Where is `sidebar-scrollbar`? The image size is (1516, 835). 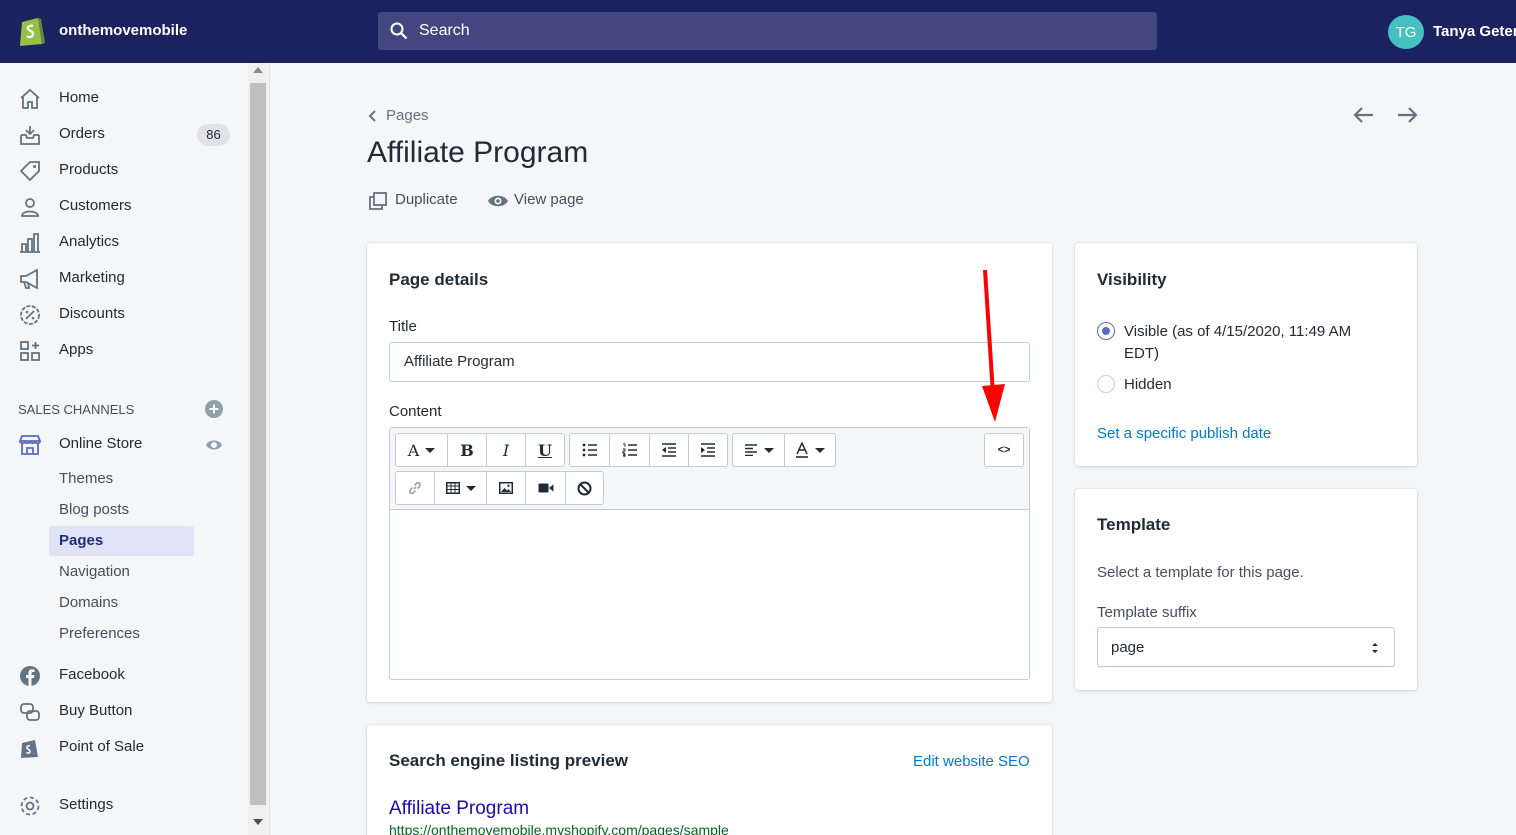
sidebar-scrollbar is located at coordinates (259, 449).